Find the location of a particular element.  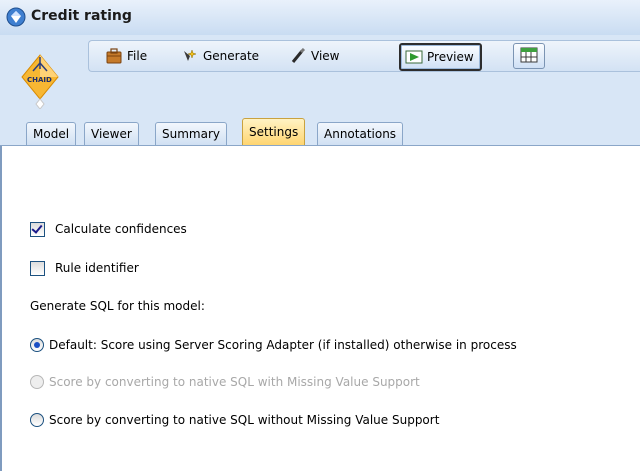

panel-left-border is located at coordinates (1, 308).